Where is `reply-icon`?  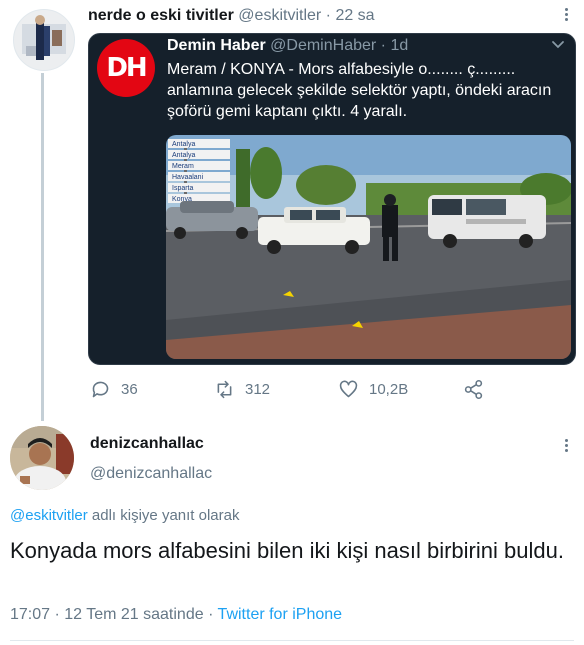 reply-icon is located at coordinates (100, 389).